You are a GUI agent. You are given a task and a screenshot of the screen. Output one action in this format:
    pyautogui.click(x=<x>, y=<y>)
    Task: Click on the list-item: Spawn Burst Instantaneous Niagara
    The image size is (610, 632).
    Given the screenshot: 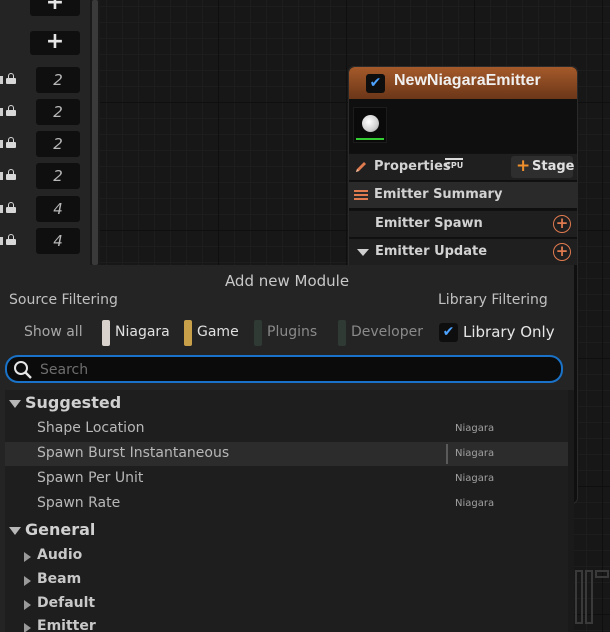 What is the action you would take?
    pyautogui.click(x=286, y=454)
    